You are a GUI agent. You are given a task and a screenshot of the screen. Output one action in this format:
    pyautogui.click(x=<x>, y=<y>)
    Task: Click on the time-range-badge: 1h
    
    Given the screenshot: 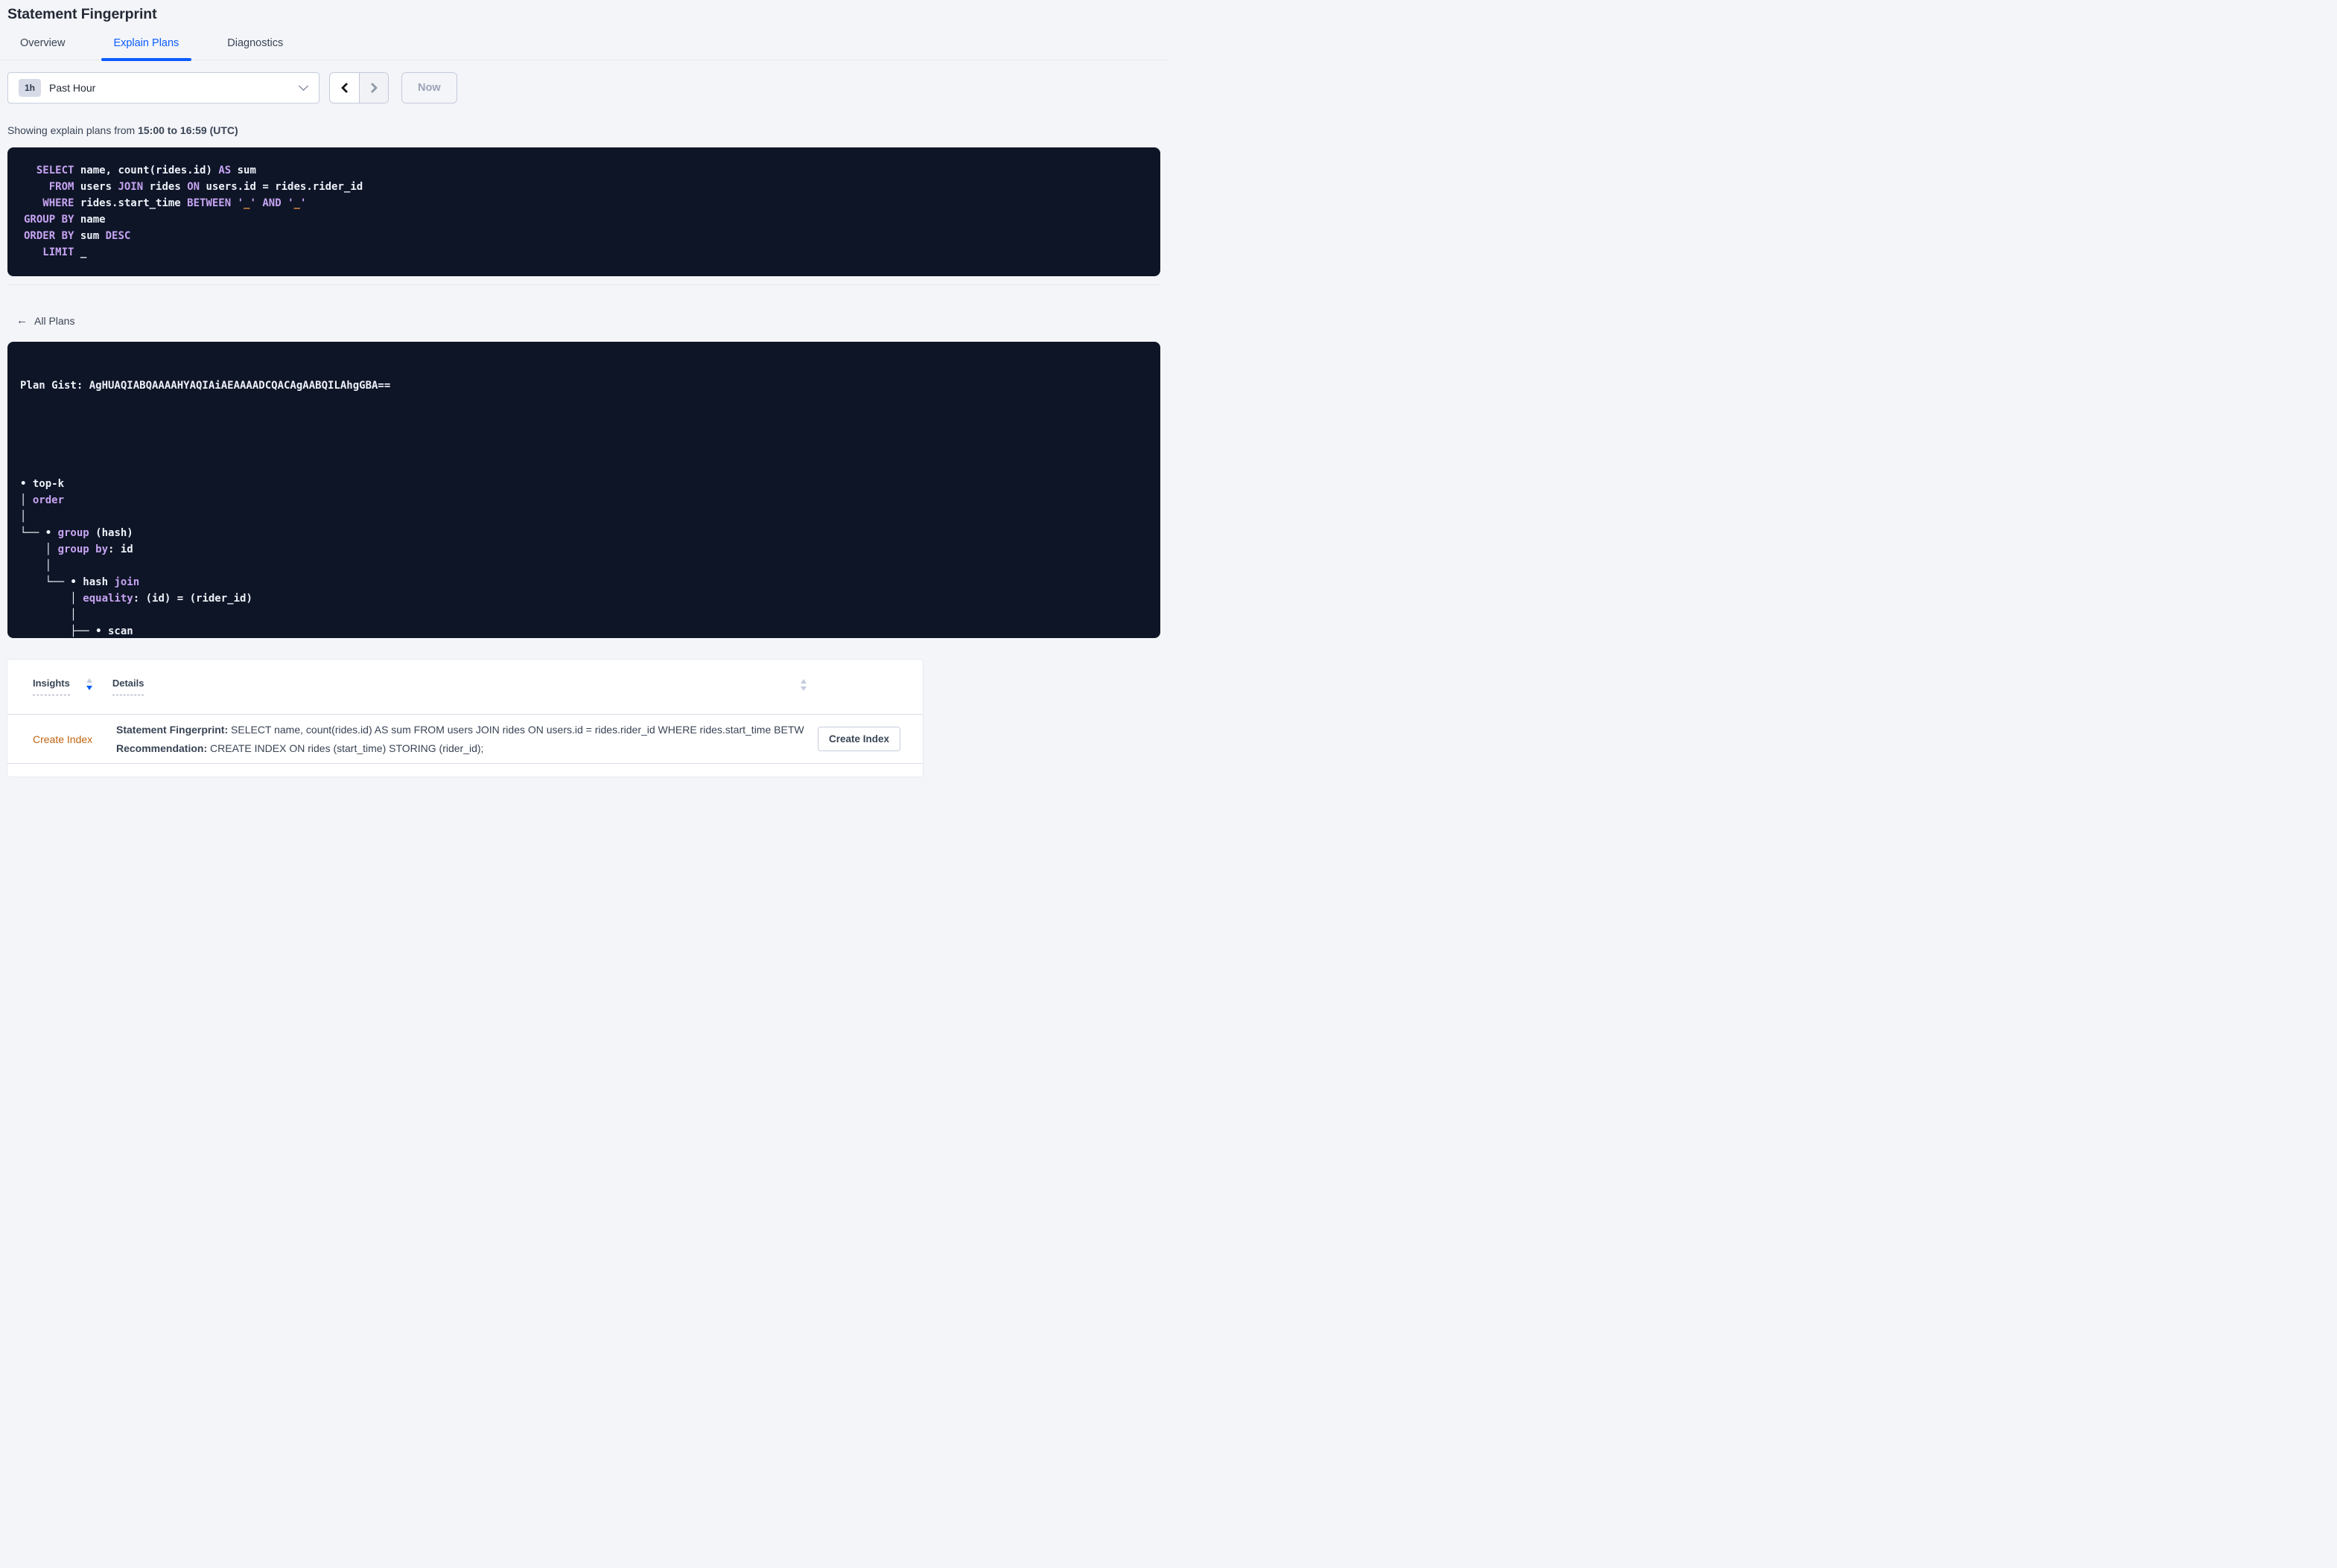 What is the action you would take?
    pyautogui.click(x=31, y=88)
    